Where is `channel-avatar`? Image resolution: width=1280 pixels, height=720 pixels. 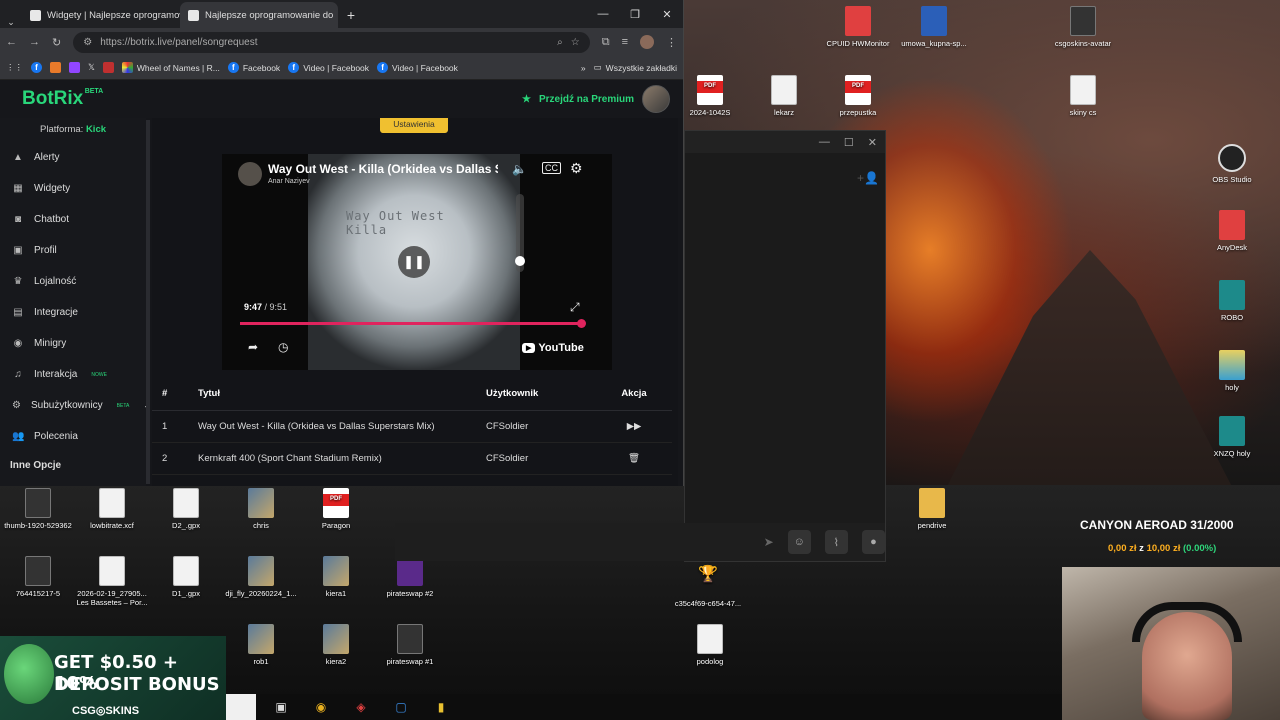
channel-avatar is located at coordinates (250, 174).